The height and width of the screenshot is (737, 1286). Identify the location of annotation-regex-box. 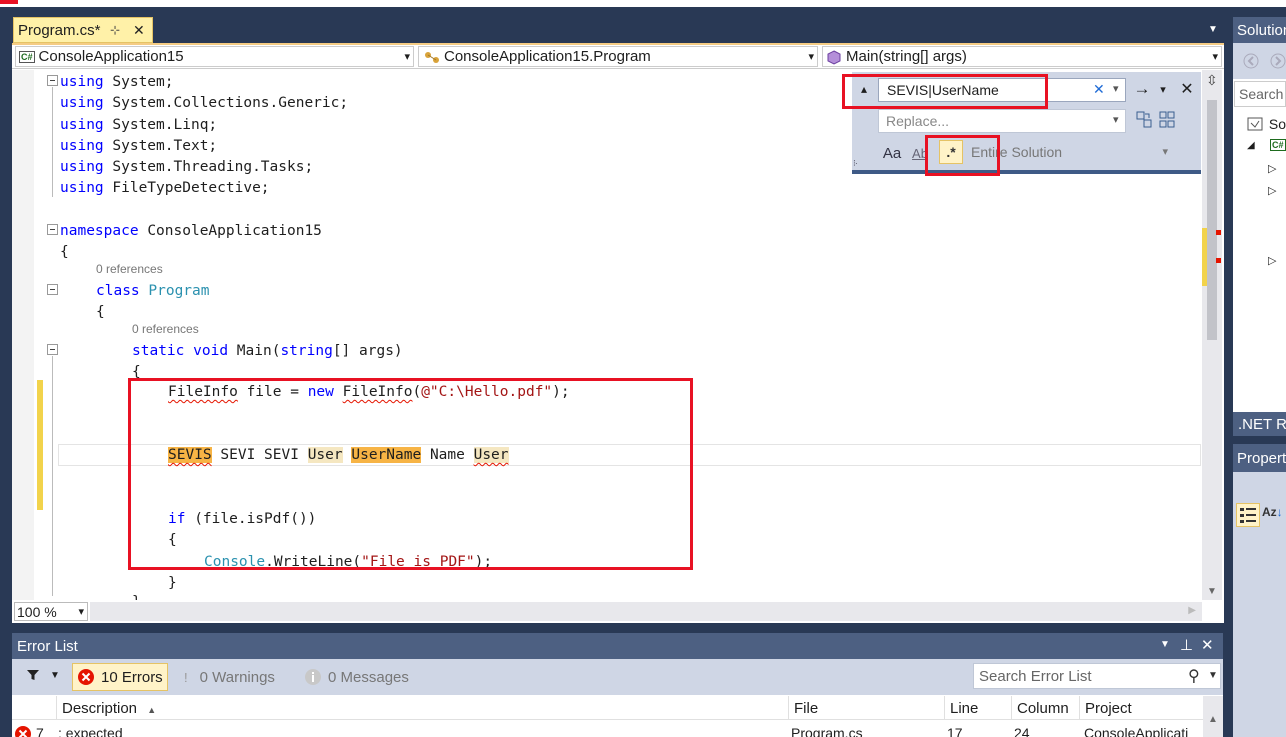
(962, 155).